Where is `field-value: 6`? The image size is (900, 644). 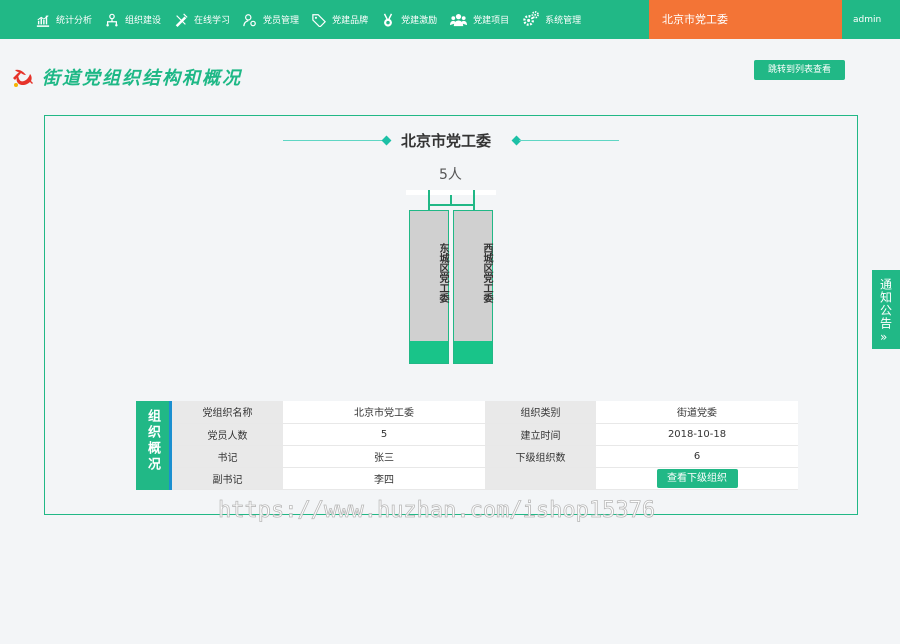 field-value: 6 is located at coordinates (697, 456).